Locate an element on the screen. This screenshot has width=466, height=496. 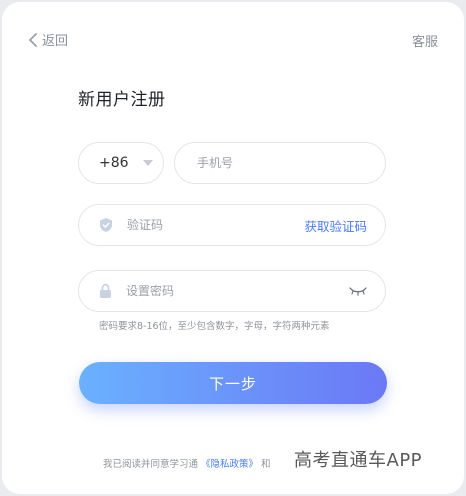
phone-input is located at coordinates (290, 163).